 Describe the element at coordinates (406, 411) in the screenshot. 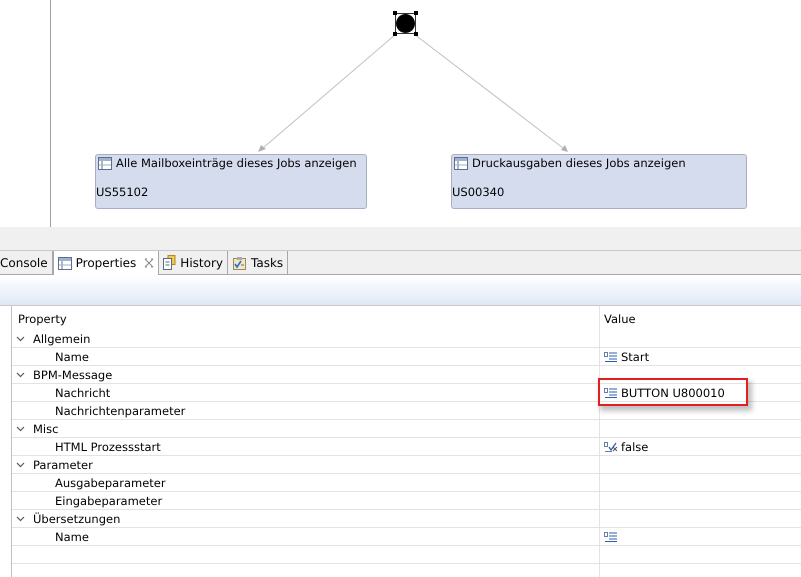

I see `property-row: Nachrichtenparameter` at that location.